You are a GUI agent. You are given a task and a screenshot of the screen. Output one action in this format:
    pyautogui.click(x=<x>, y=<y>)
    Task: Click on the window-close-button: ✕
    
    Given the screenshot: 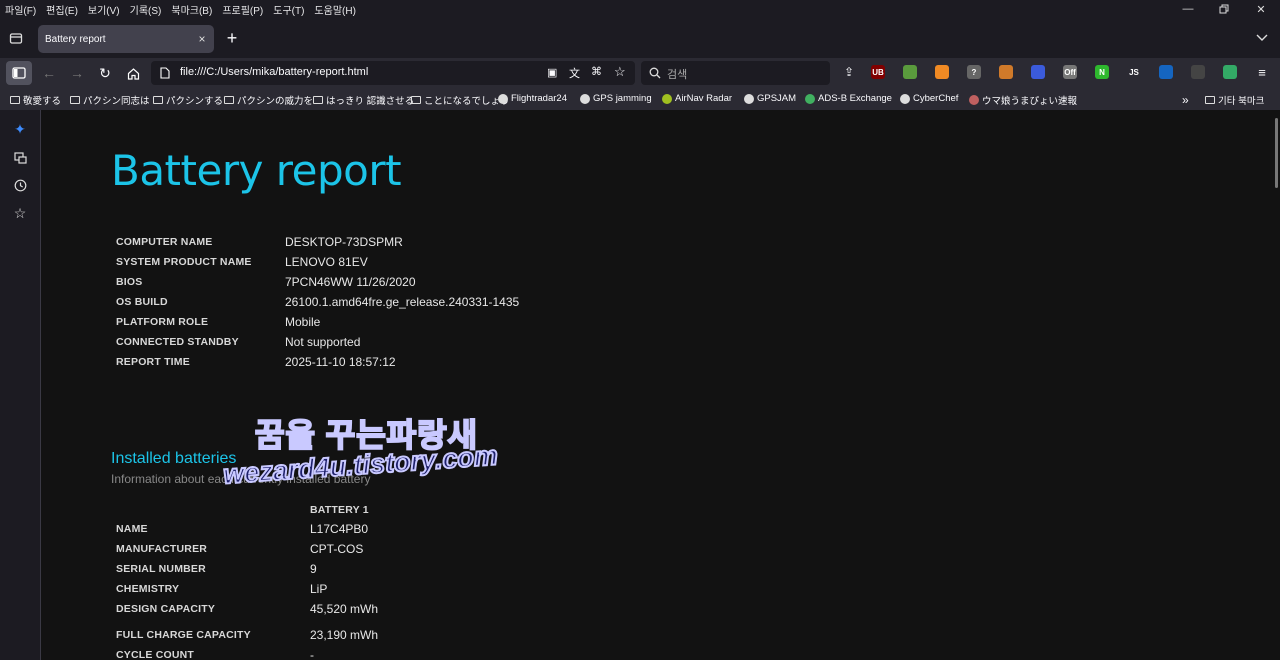 What is the action you would take?
    pyautogui.click(x=1261, y=9)
    